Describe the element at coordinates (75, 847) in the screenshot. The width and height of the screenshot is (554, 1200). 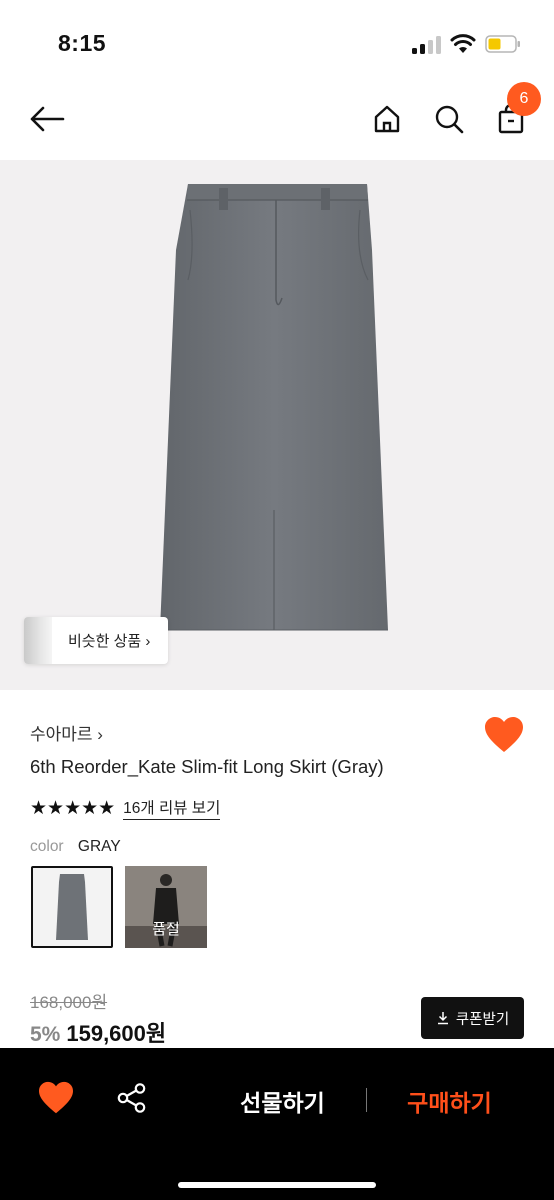
I see `color-row: color GRAY` at that location.